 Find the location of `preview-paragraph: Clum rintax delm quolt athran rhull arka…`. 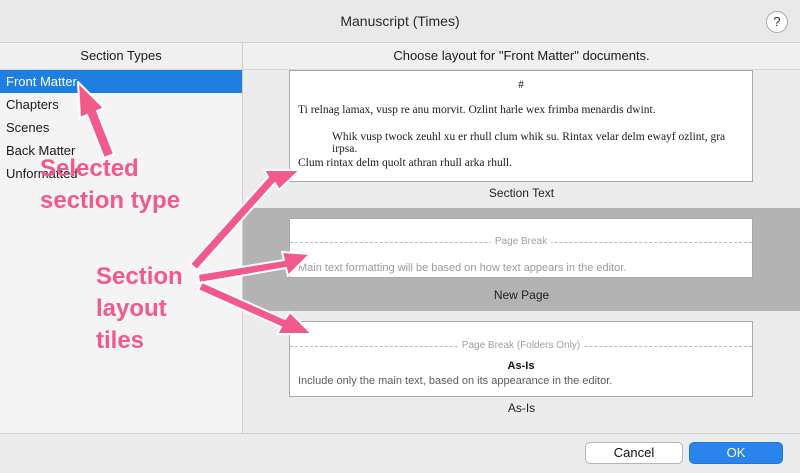

preview-paragraph: Clum rintax delm quolt athran rhull arka… is located at coordinates (405, 163).